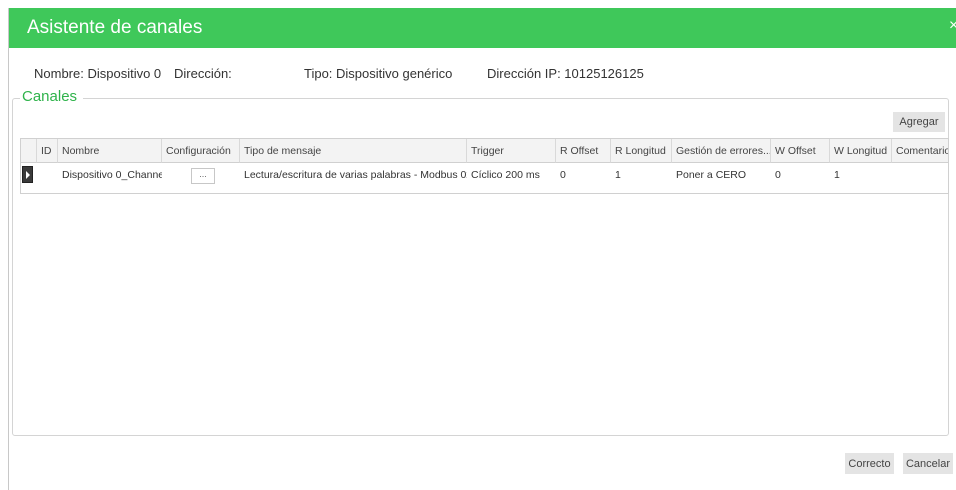  I want to click on column-header-nombre: Nombre, so click(110, 151).